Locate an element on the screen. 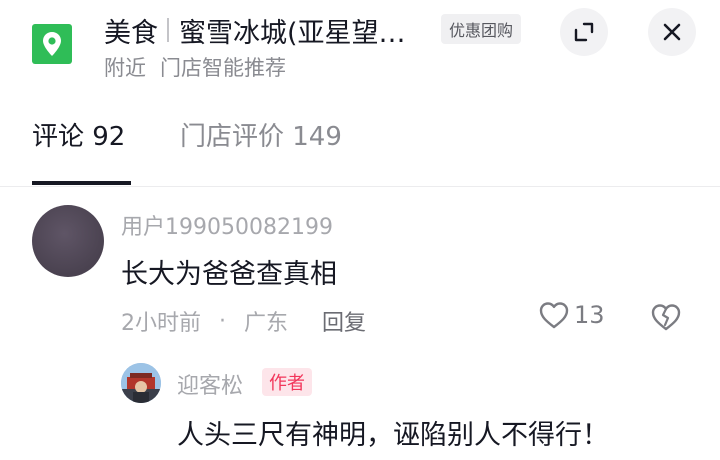  expand-icon is located at coordinates (584, 32).